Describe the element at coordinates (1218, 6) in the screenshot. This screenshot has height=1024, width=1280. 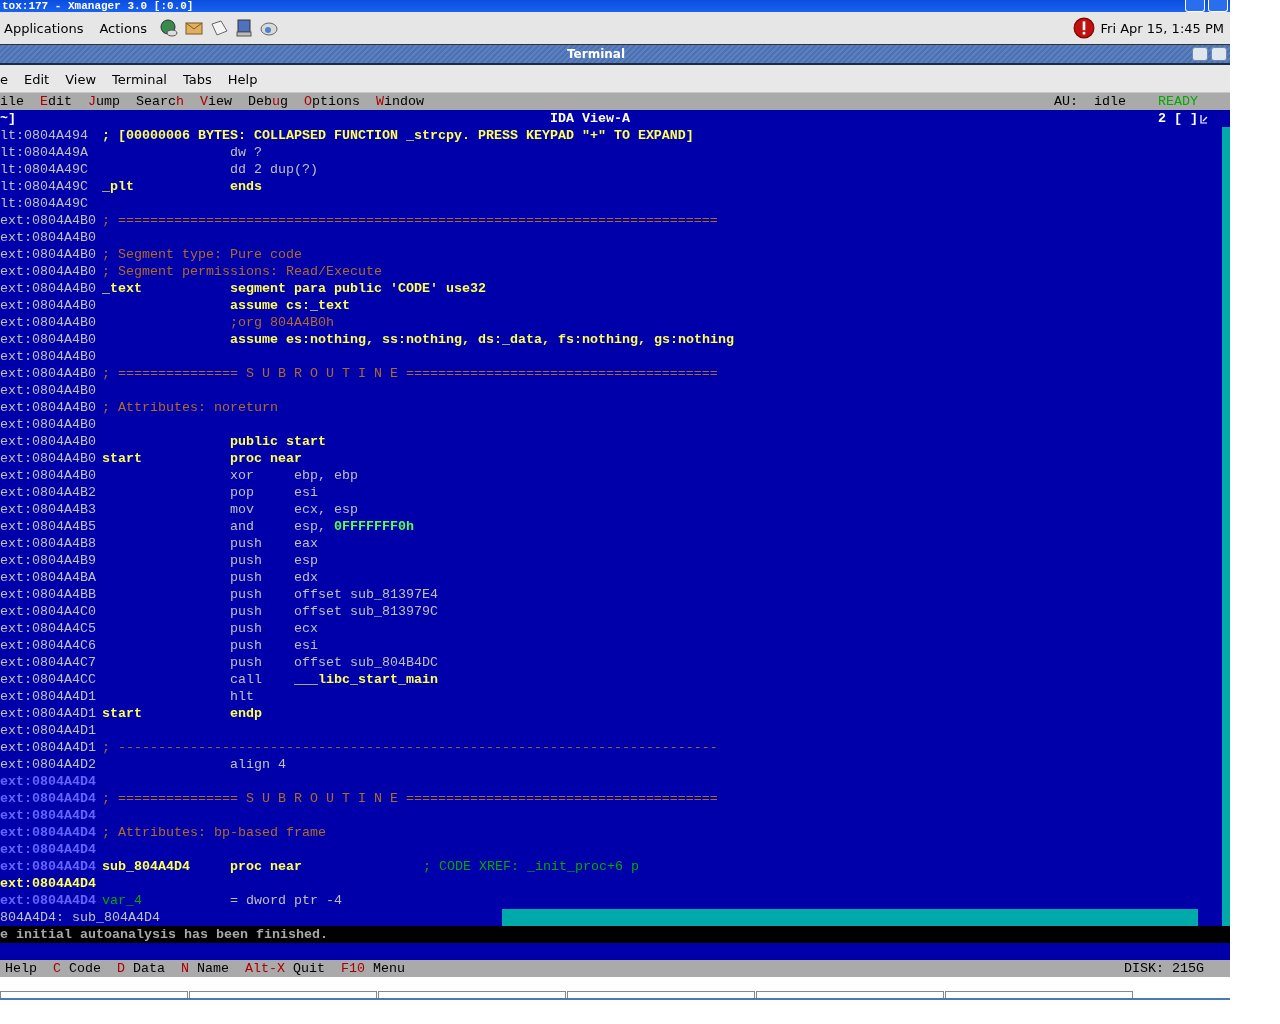
I see `maximize-button` at that location.